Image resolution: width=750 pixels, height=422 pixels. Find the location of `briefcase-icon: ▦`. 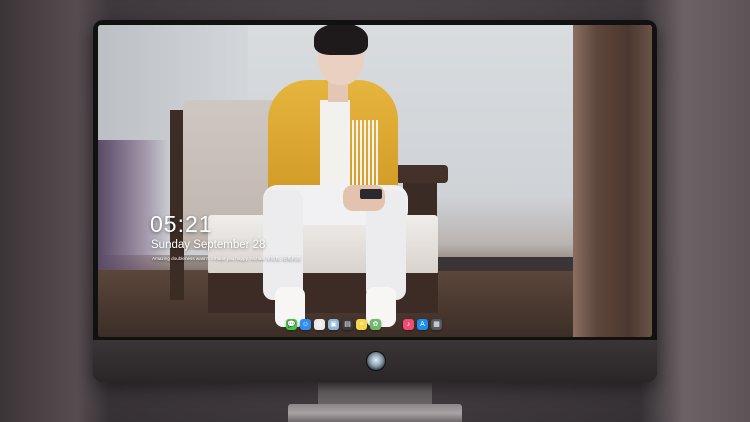

briefcase-icon: ▦ is located at coordinates (436, 324).